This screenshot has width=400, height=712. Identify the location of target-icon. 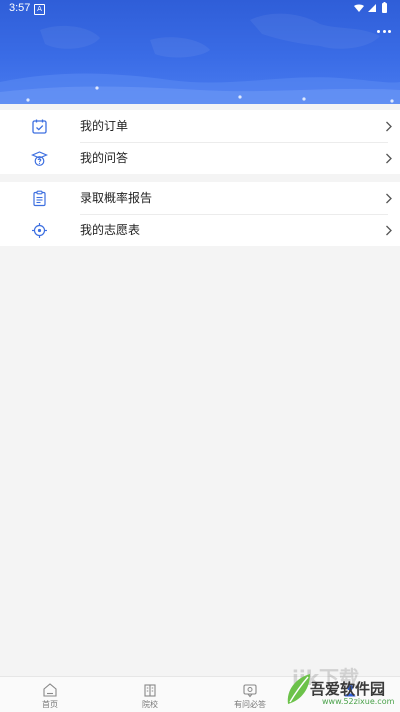
(39, 230).